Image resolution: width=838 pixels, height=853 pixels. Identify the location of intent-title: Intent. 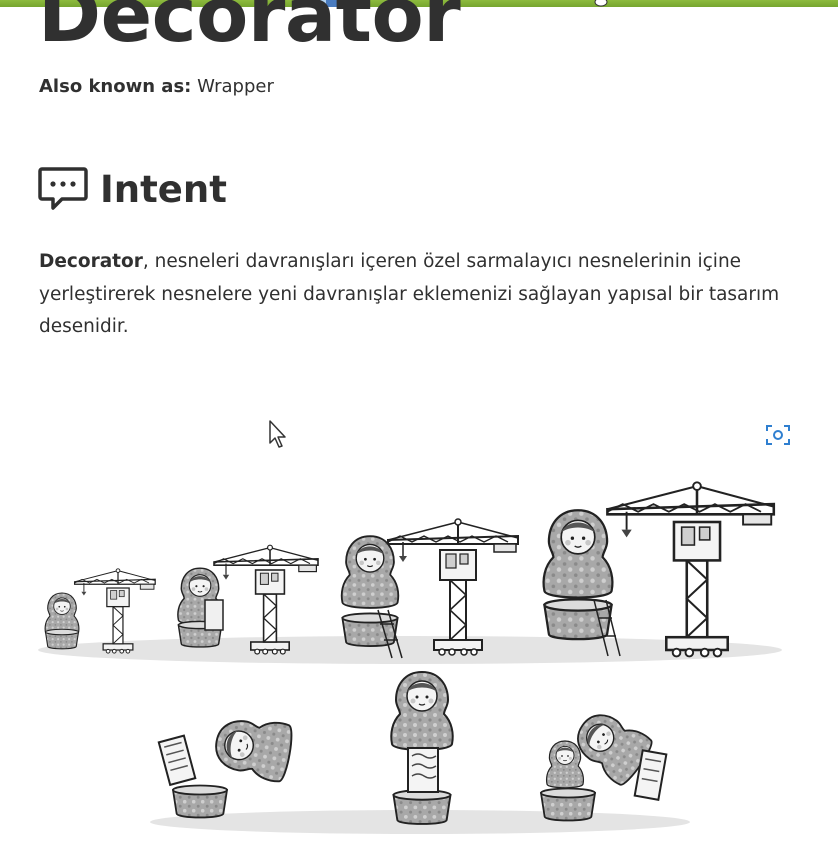
(163, 189).